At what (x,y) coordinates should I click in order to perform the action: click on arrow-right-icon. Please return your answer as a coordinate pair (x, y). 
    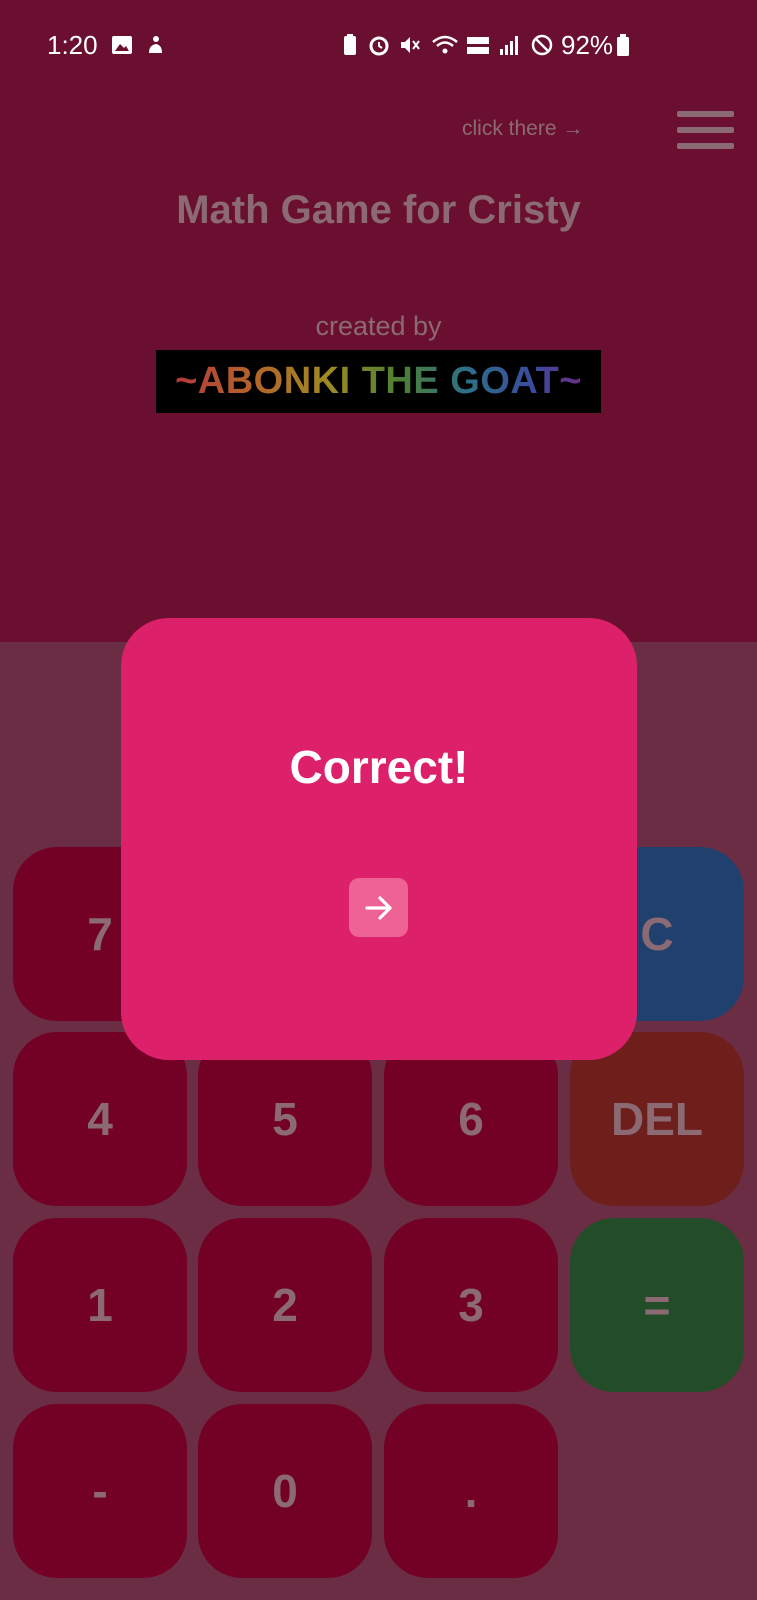
    Looking at the image, I should click on (378, 907).